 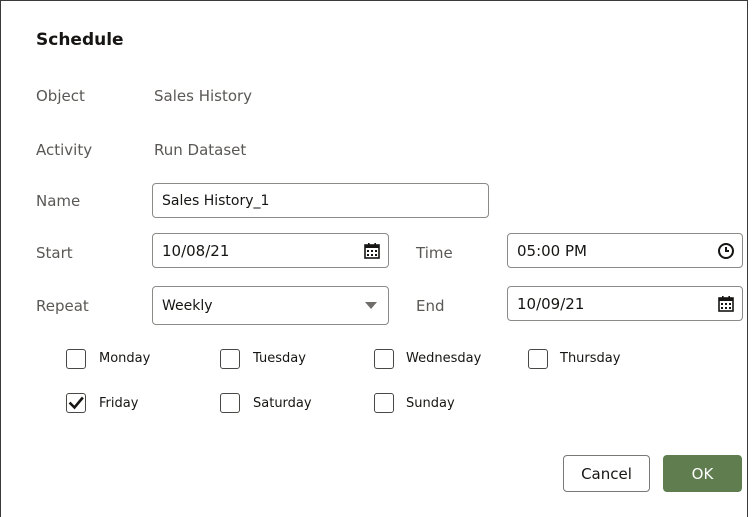 What do you see at coordinates (230, 403) in the screenshot?
I see `saturday-checkbox` at bounding box center [230, 403].